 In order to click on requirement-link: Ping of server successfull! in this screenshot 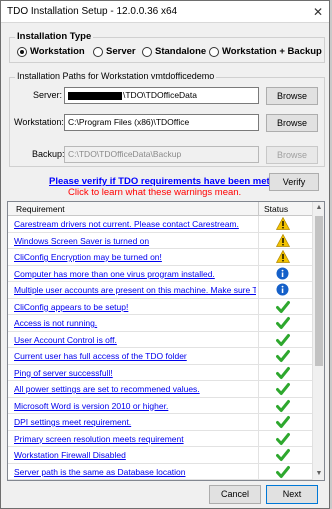, I will do `click(135, 373)`.